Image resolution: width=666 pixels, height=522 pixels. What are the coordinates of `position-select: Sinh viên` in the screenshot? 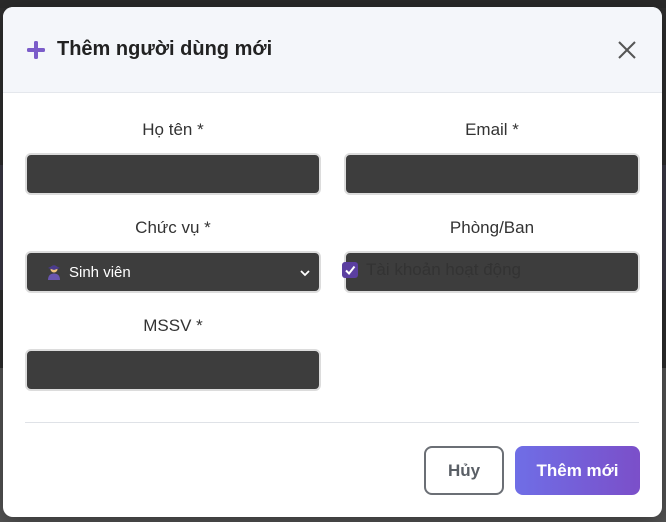 It's located at (173, 272).